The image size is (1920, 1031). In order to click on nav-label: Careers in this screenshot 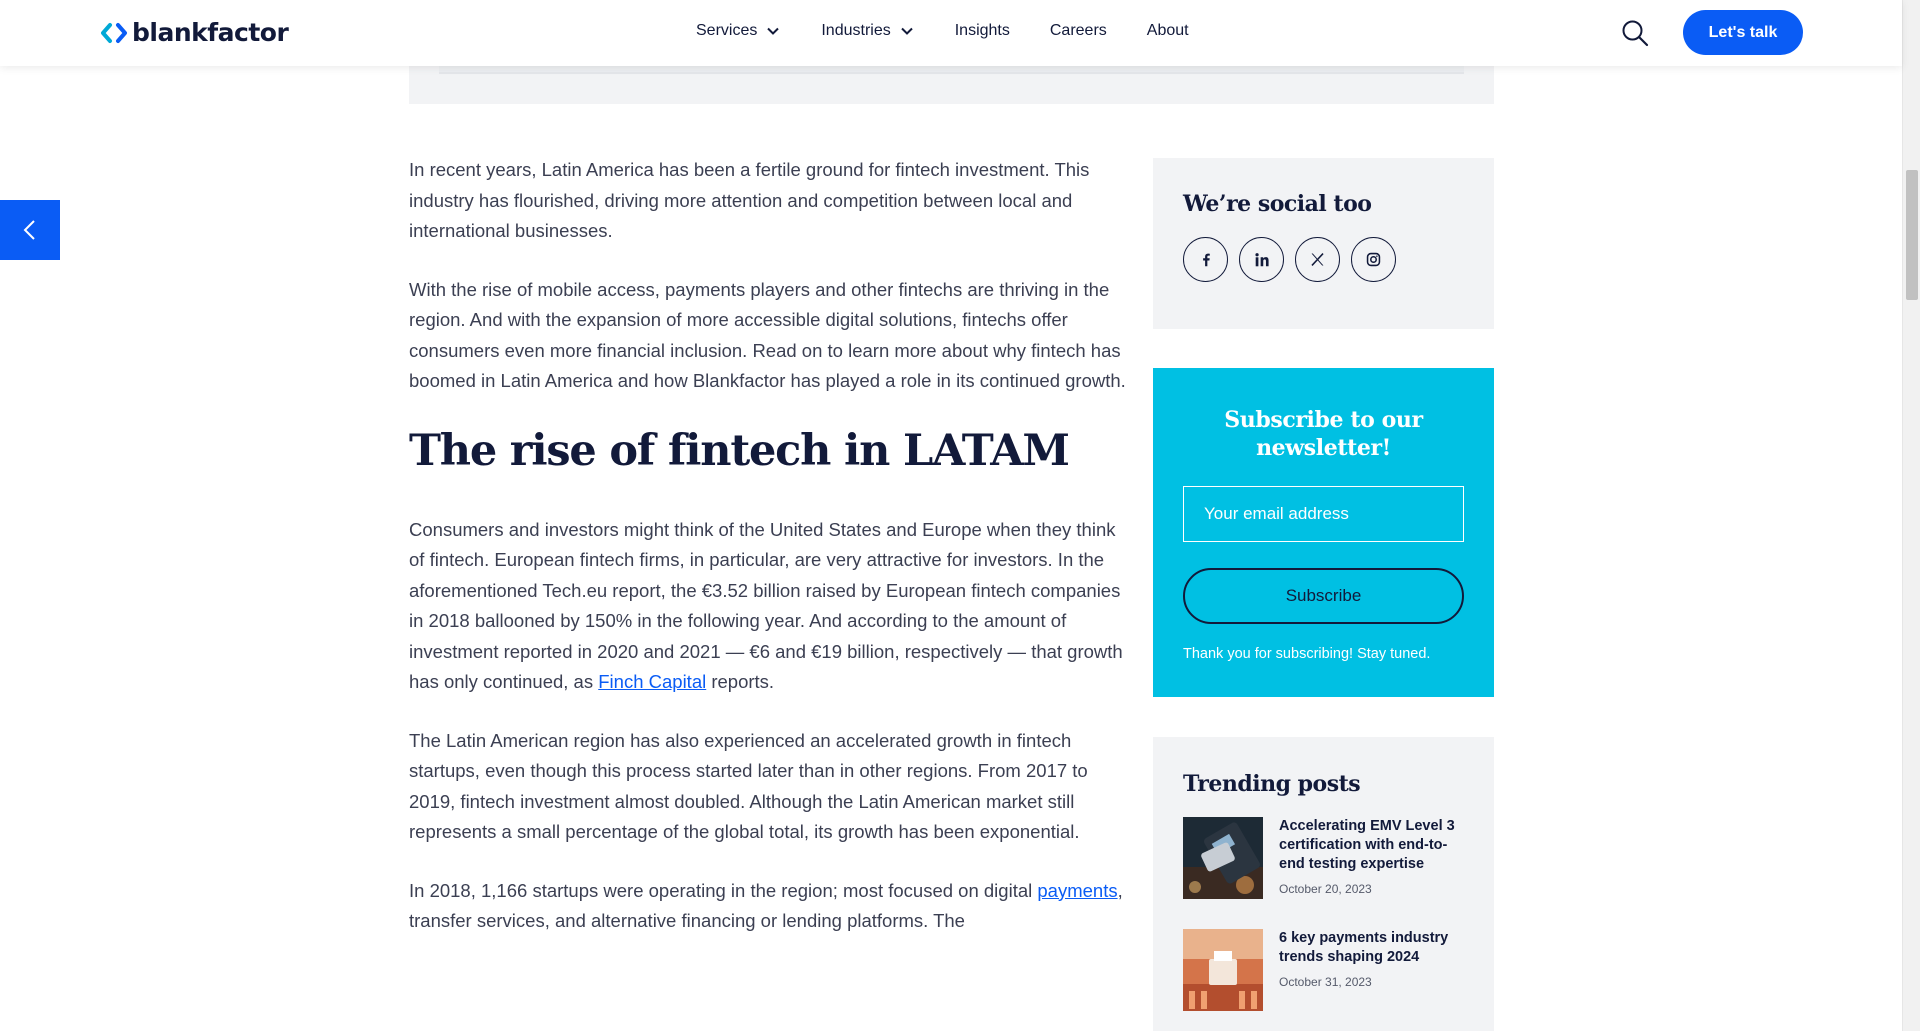, I will do `click(1078, 30)`.